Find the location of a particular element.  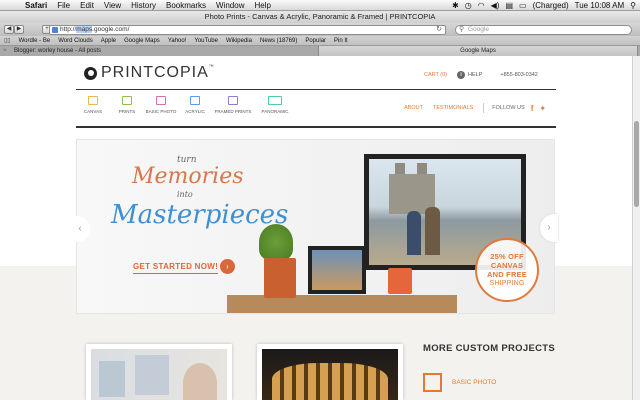

small-framed-photo is located at coordinates (337, 270).